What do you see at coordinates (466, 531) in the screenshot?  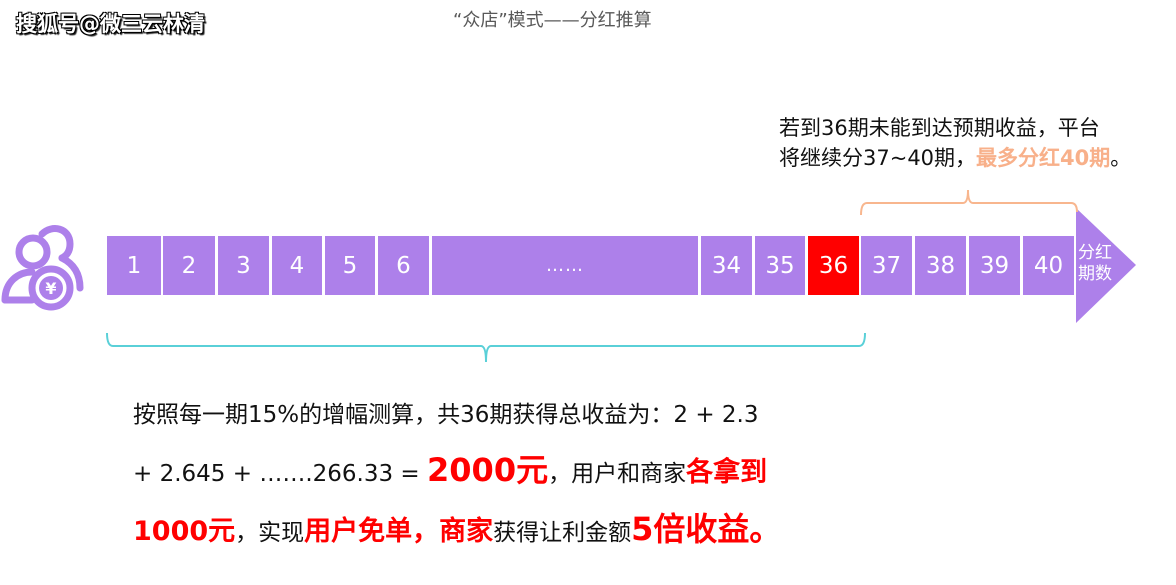 I see `summary-emphasis-merchant: 商家` at bounding box center [466, 531].